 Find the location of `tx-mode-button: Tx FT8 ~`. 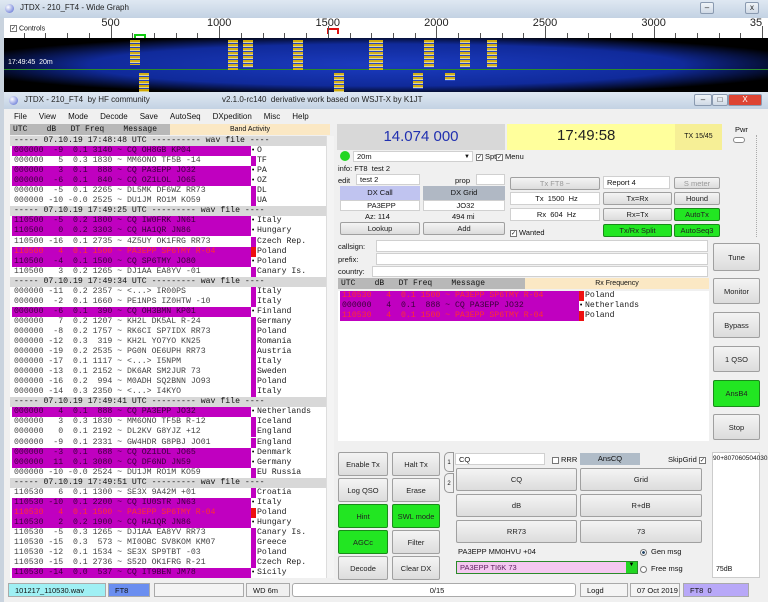

tx-mode-button: Tx FT8 ~ is located at coordinates (555, 183).